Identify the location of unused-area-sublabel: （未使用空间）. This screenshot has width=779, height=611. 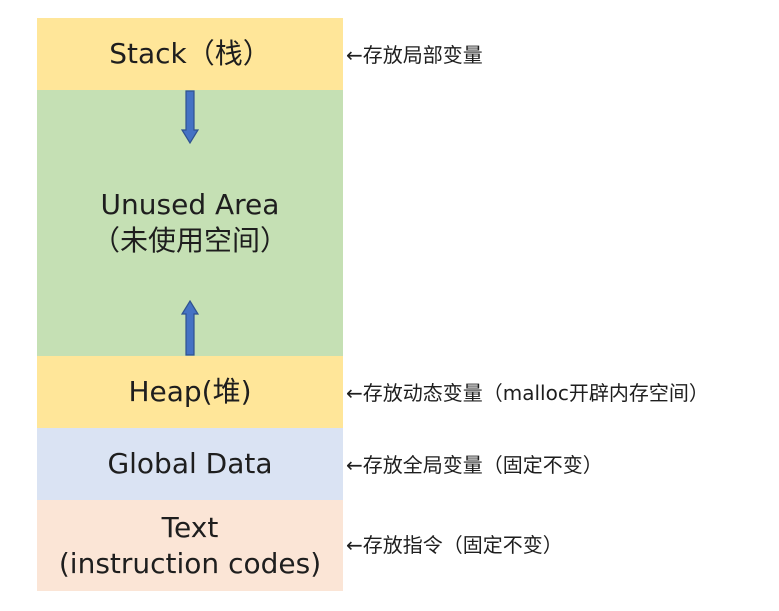
(189, 240).